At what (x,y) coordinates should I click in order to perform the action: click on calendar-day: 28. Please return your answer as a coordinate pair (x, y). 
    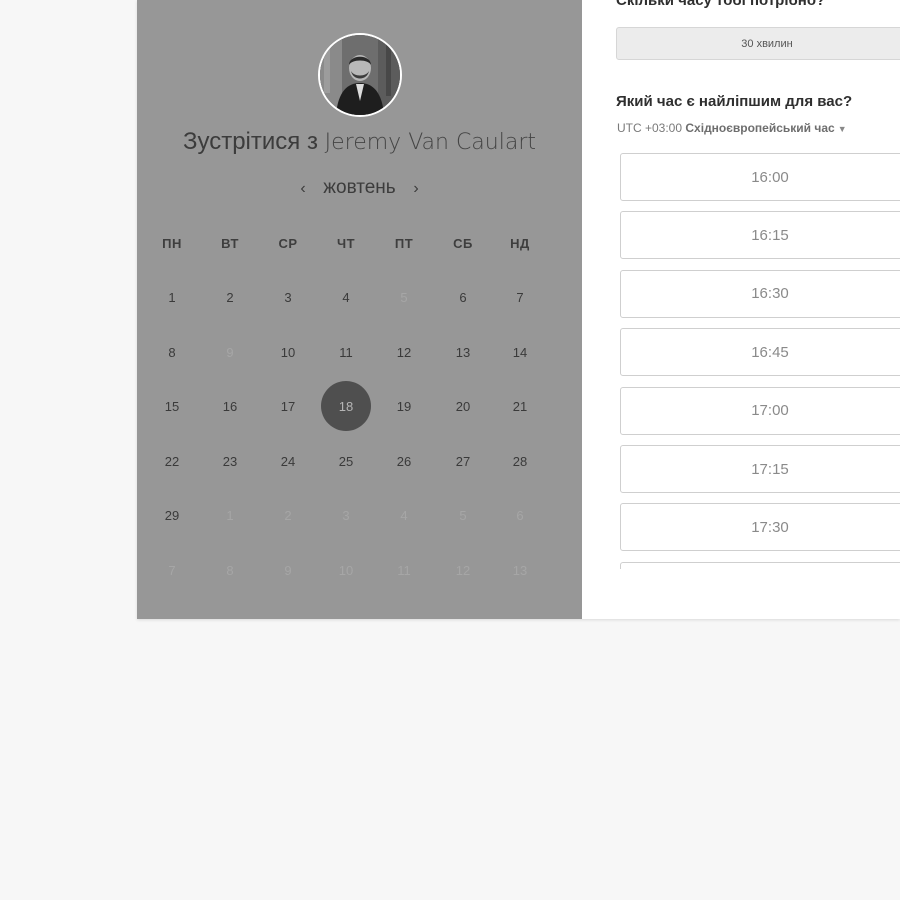
    Looking at the image, I should click on (520, 461).